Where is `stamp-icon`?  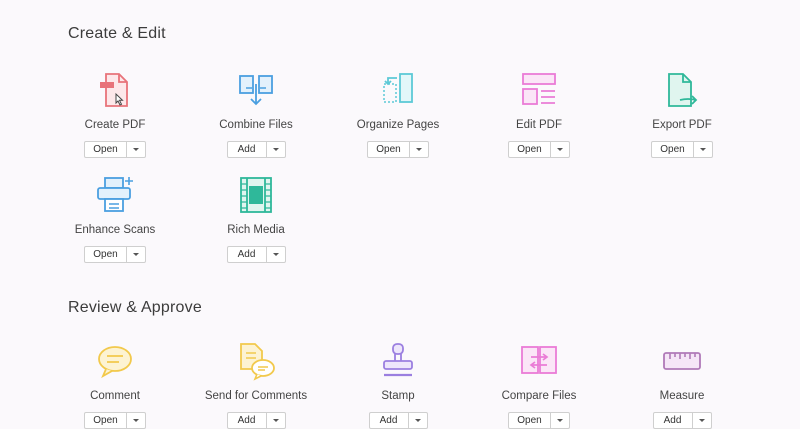 stamp-icon is located at coordinates (398, 360).